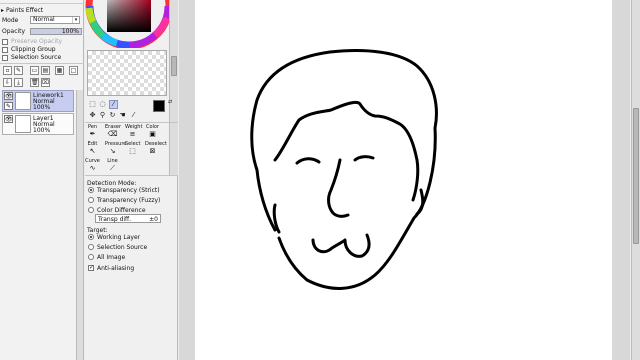 The width and height of the screenshot is (640, 360). What do you see at coordinates (44, 19) in the screenshot?
I see `mode-value: Normal` at bounding box center [44, 19].